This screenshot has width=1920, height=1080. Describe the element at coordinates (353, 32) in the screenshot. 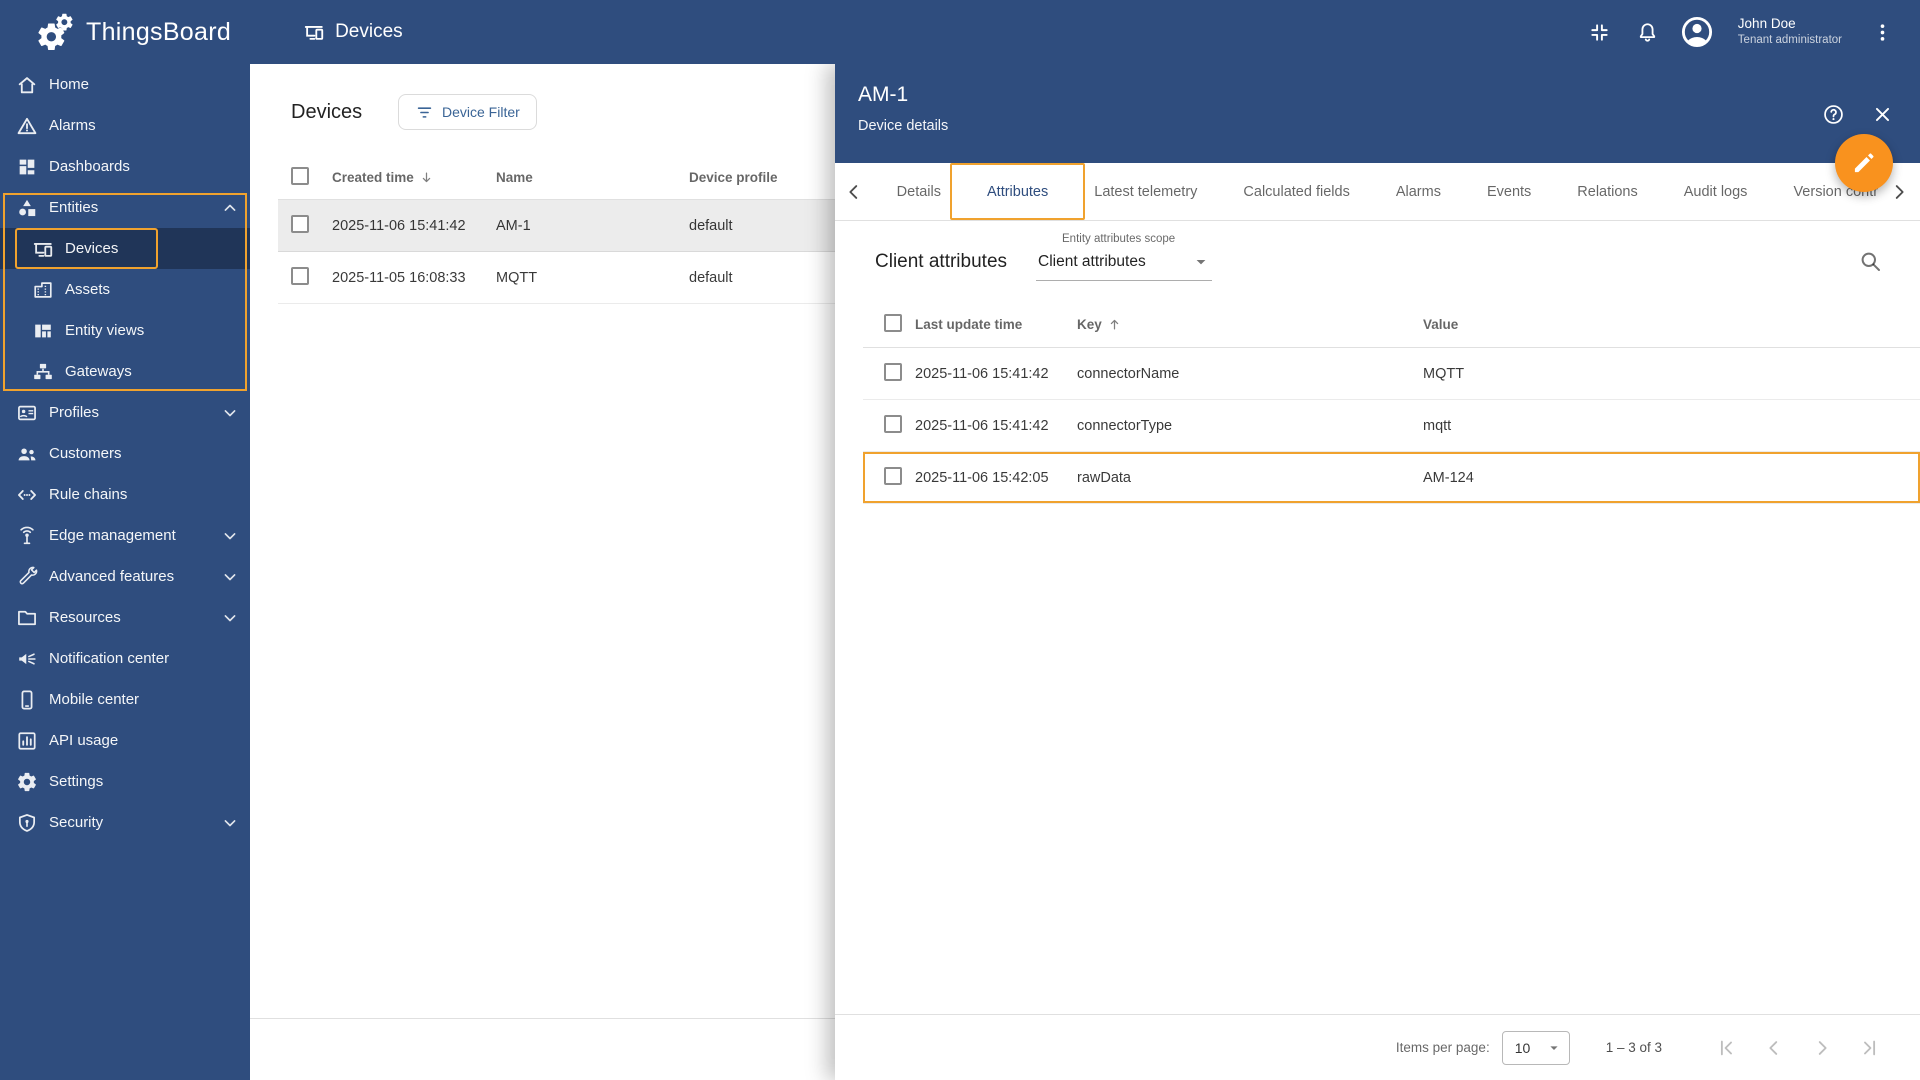

I see `page-breadcrumb: Devices` at that location.